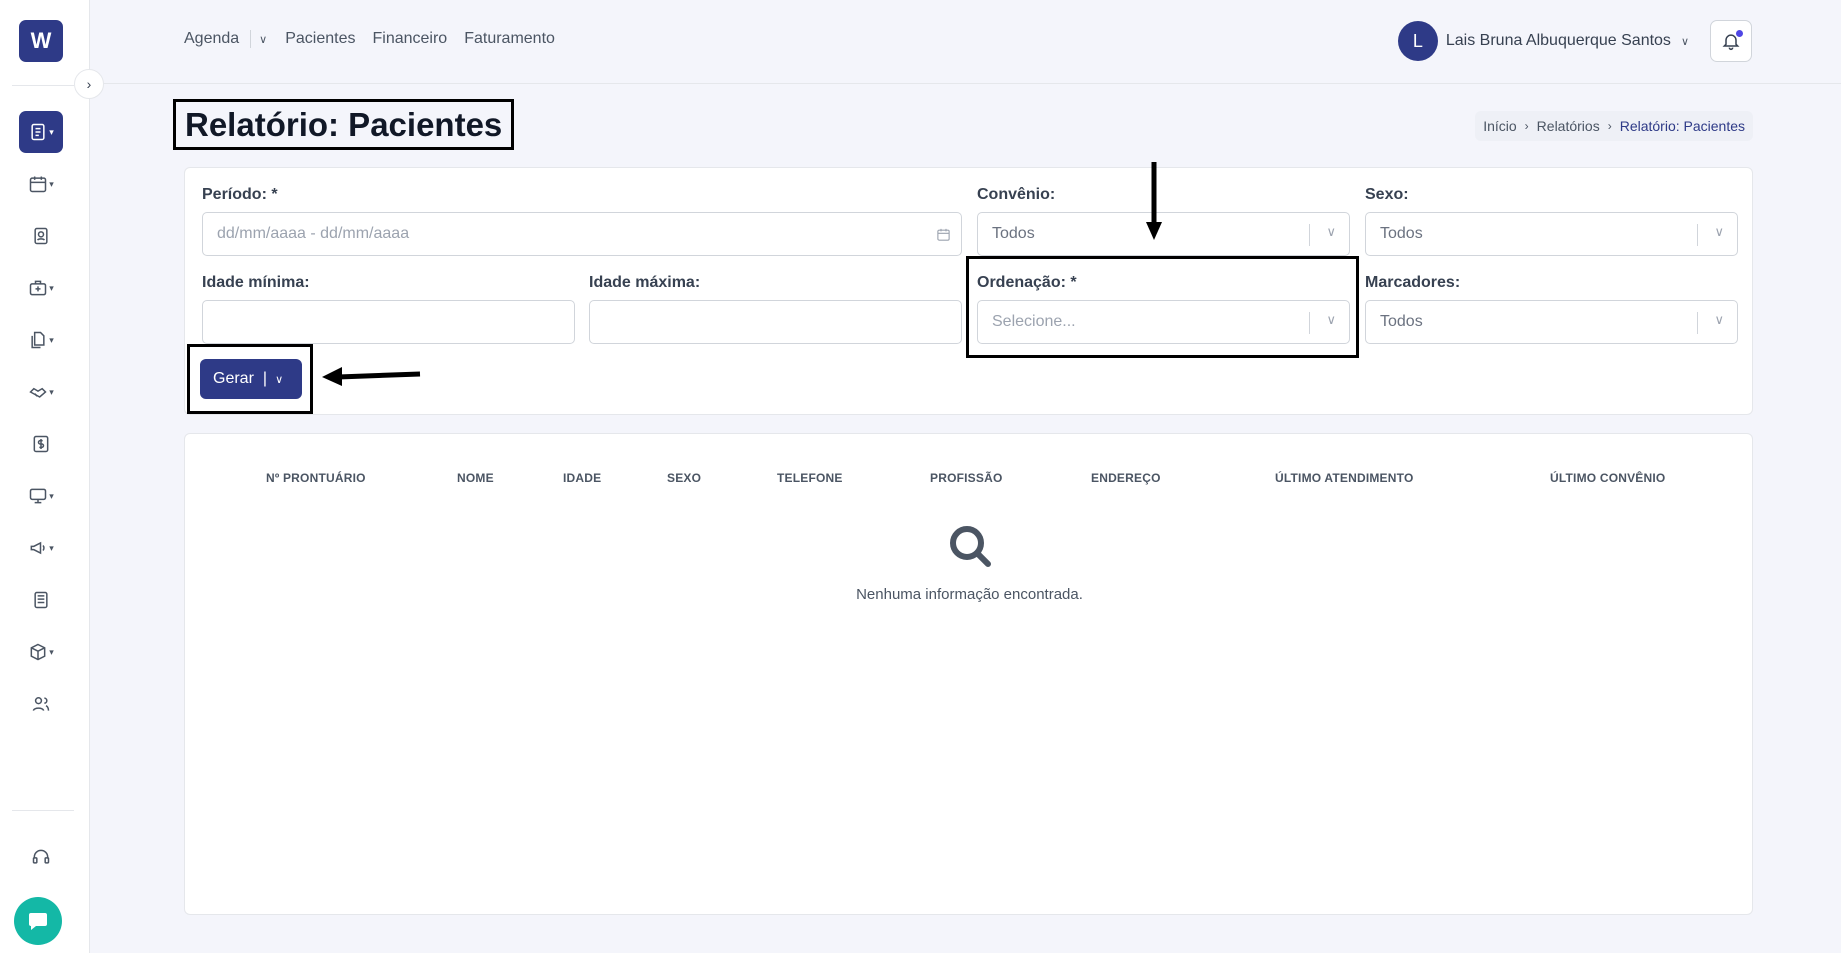 The height and width of the screenshot is (953, 1841). What do you see at coordinates (211, 39) in the screenshot?
I see `nav-agenda: Agenda` at bounding box center [211, 39].